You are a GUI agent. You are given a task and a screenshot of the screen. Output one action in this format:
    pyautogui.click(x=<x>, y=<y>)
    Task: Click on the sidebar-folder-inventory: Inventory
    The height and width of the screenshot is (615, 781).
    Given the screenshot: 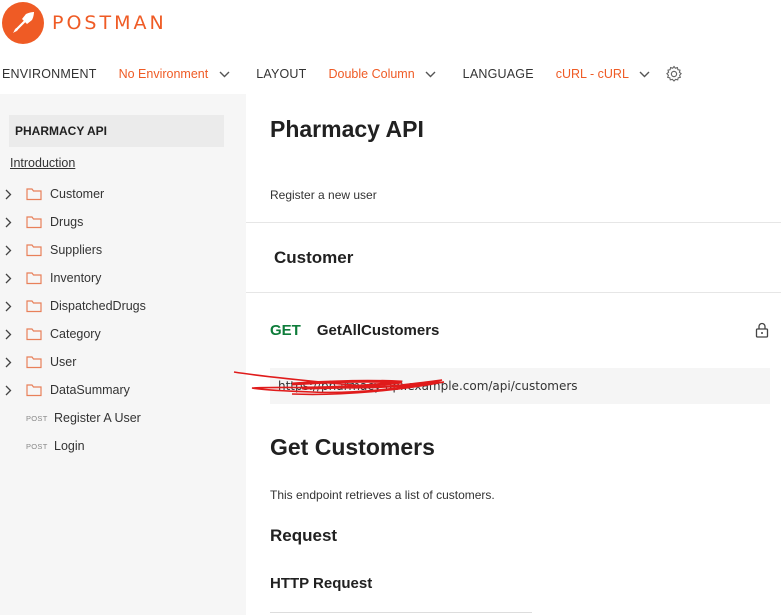 What is the action you would take?
    pyautogui.click(x=50, y=278)
    